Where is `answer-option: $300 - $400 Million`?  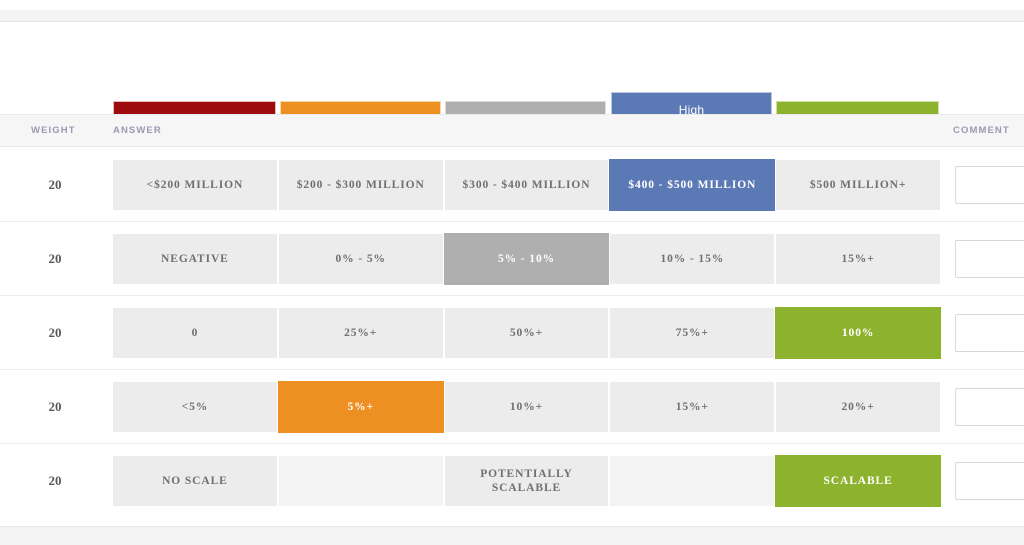 answer-option: $300 - $400 Million is located at coordinates (526, 185).